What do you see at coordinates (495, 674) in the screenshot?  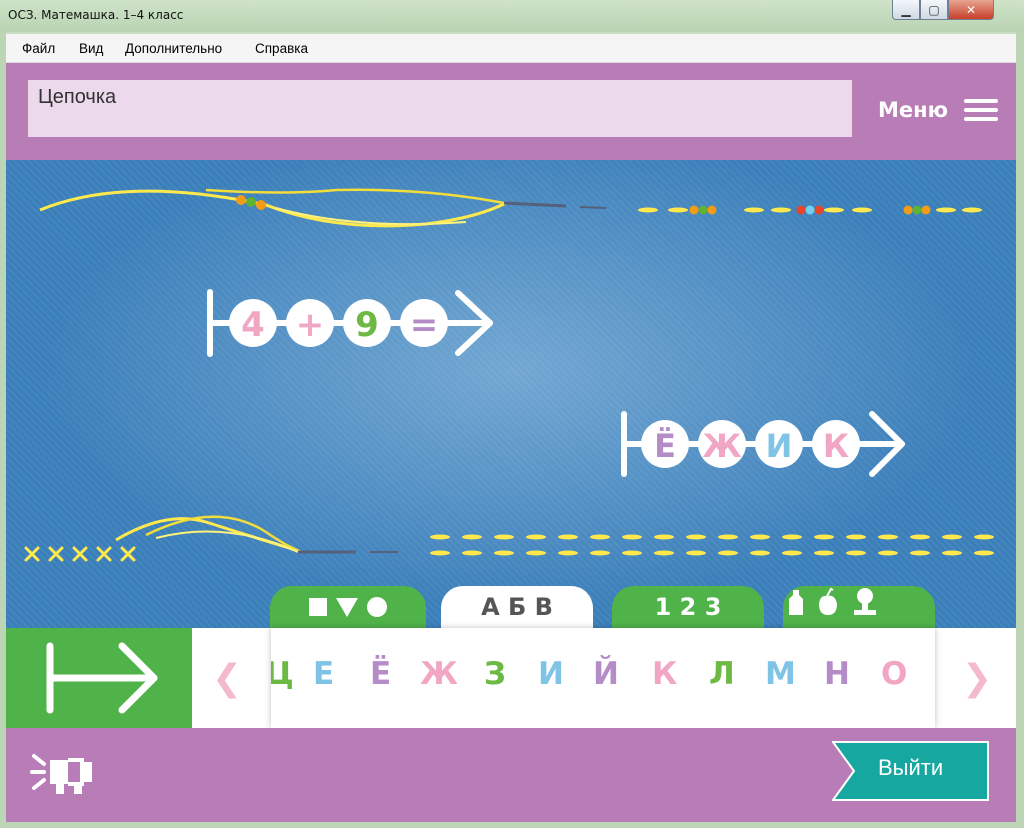 I see `palette-letter: З` at bounding box center [495, 674].